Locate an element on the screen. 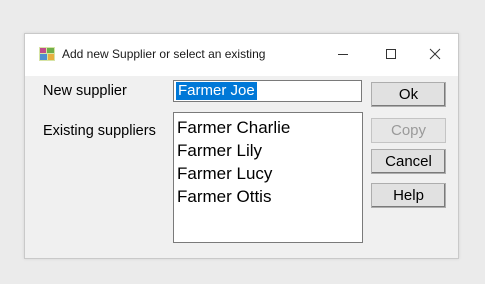 The width and height of the screenshot is (485, 284). list-item: Farmer Lily is located at coordinates (268, 150).